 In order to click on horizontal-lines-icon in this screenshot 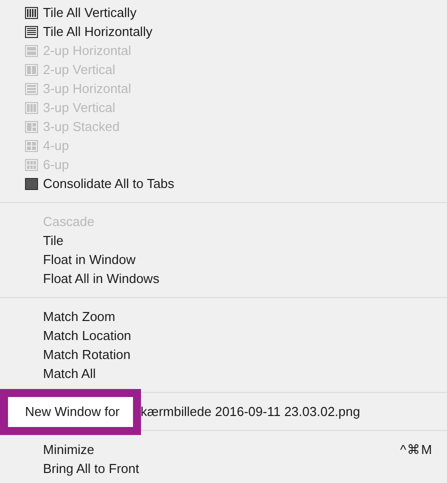, I will do `click(31, 32)`.